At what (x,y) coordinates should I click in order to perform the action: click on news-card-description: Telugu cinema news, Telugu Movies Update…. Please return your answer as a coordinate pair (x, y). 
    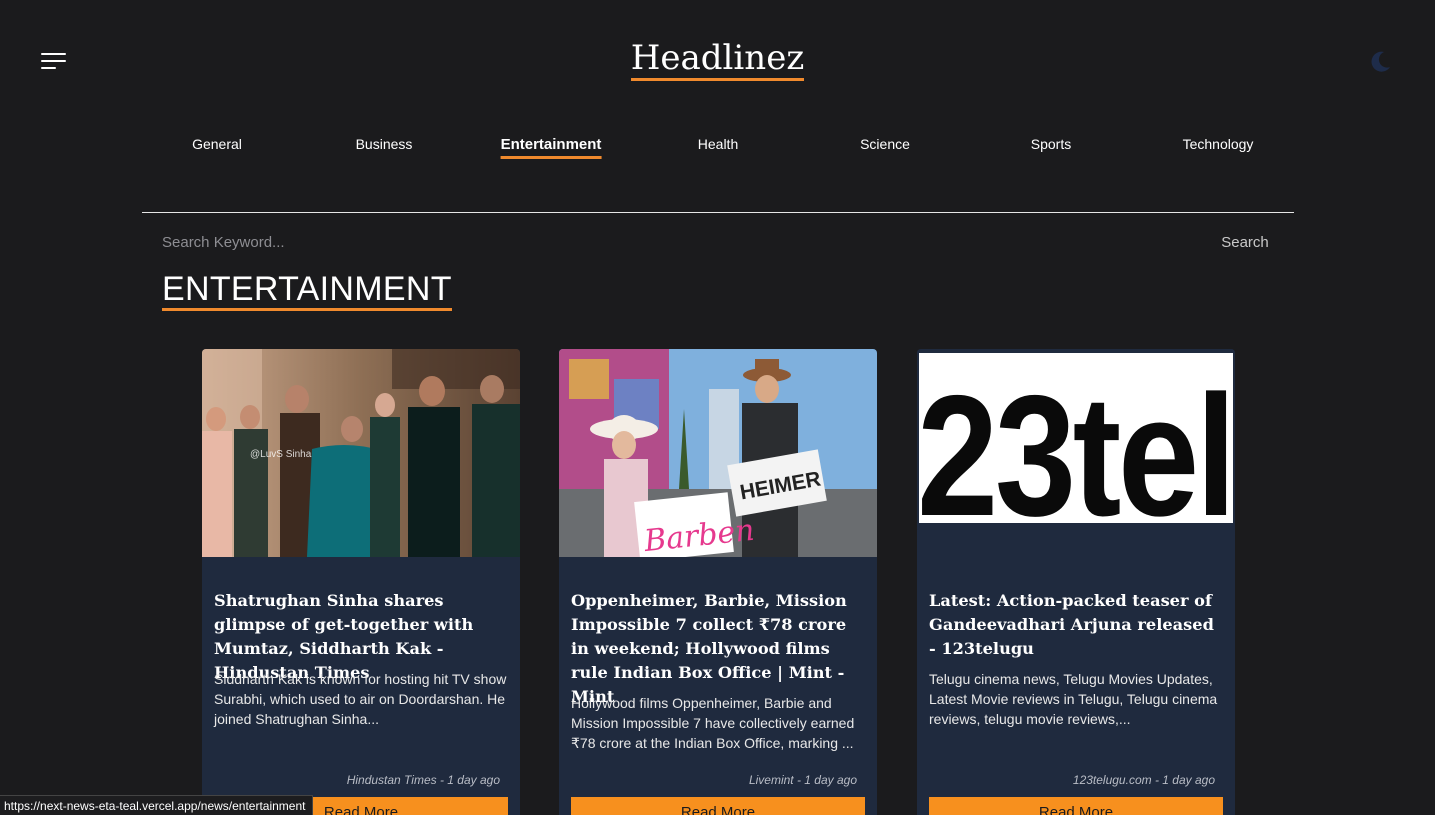
    Looking at the image, I should click on (1073, 699).